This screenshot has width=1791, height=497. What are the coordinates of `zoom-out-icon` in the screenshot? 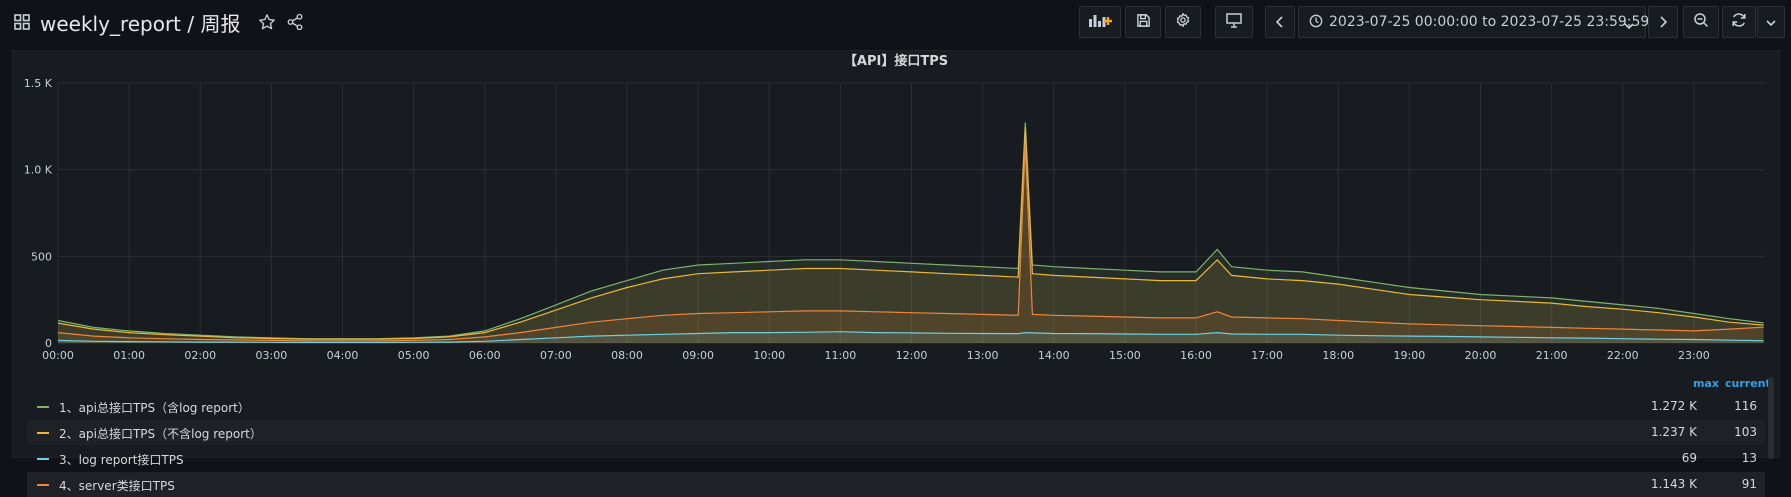 It's located at (1701, 22).